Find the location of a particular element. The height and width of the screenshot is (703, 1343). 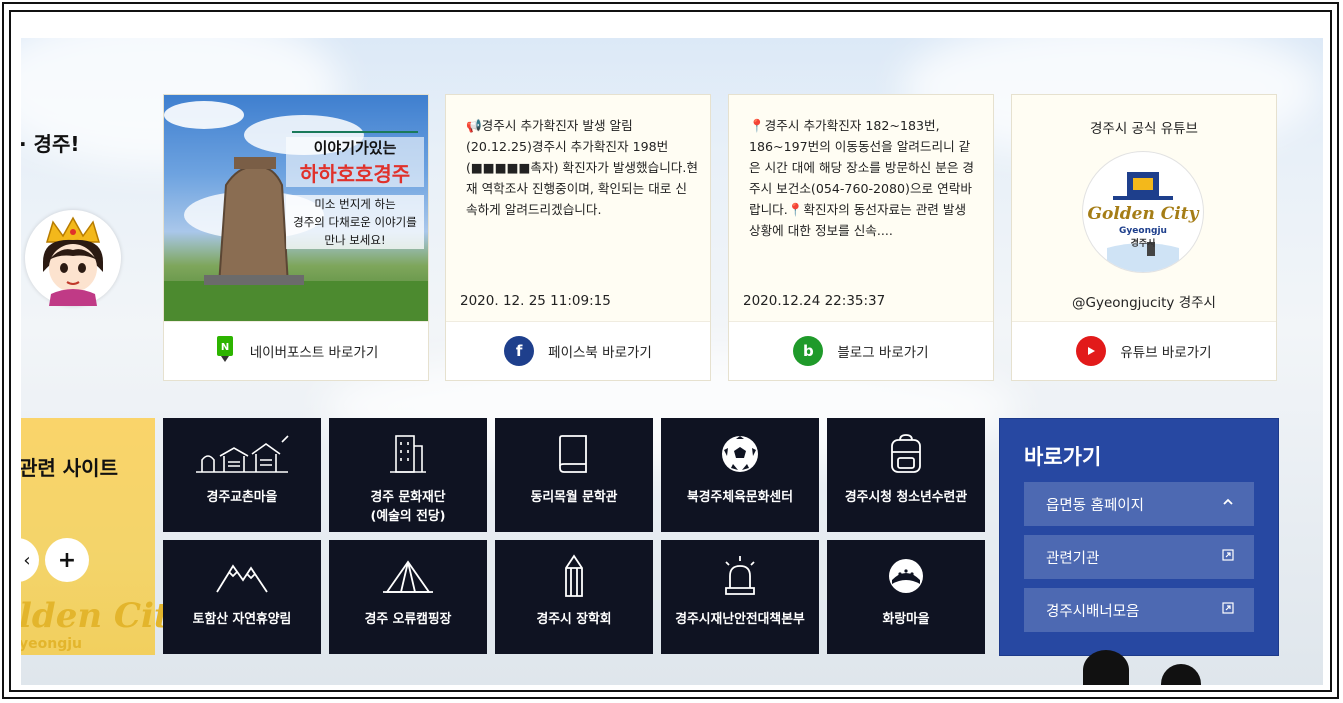

tile-disaster-center: 경주시재난안전대책본부 is located at coordinates (740, 597).